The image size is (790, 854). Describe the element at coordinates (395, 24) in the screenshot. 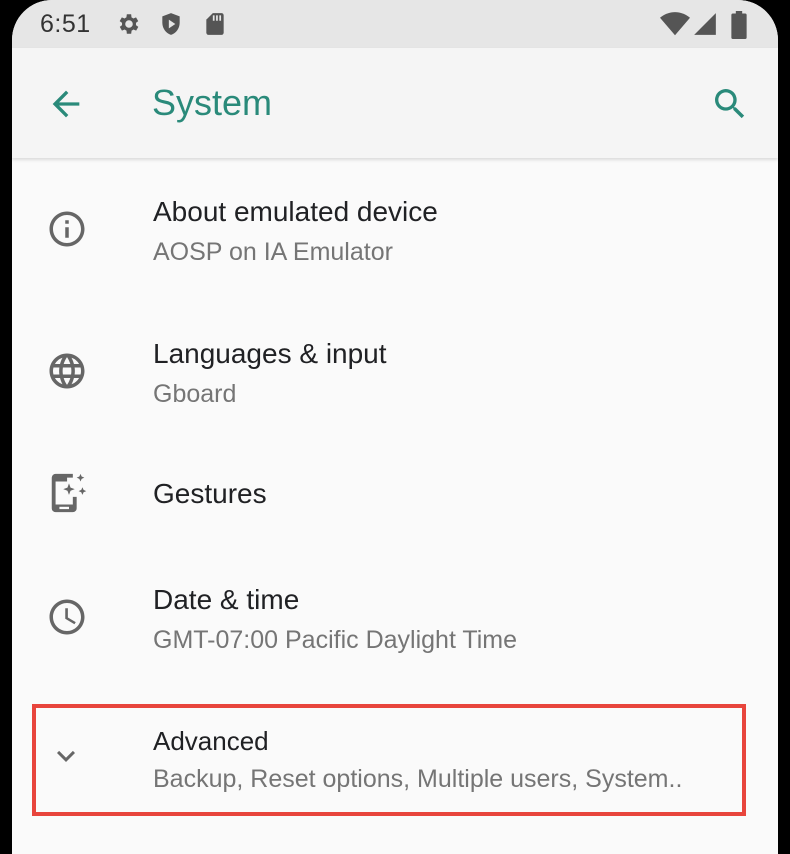

I see `status-bar: 6:51` at that location.